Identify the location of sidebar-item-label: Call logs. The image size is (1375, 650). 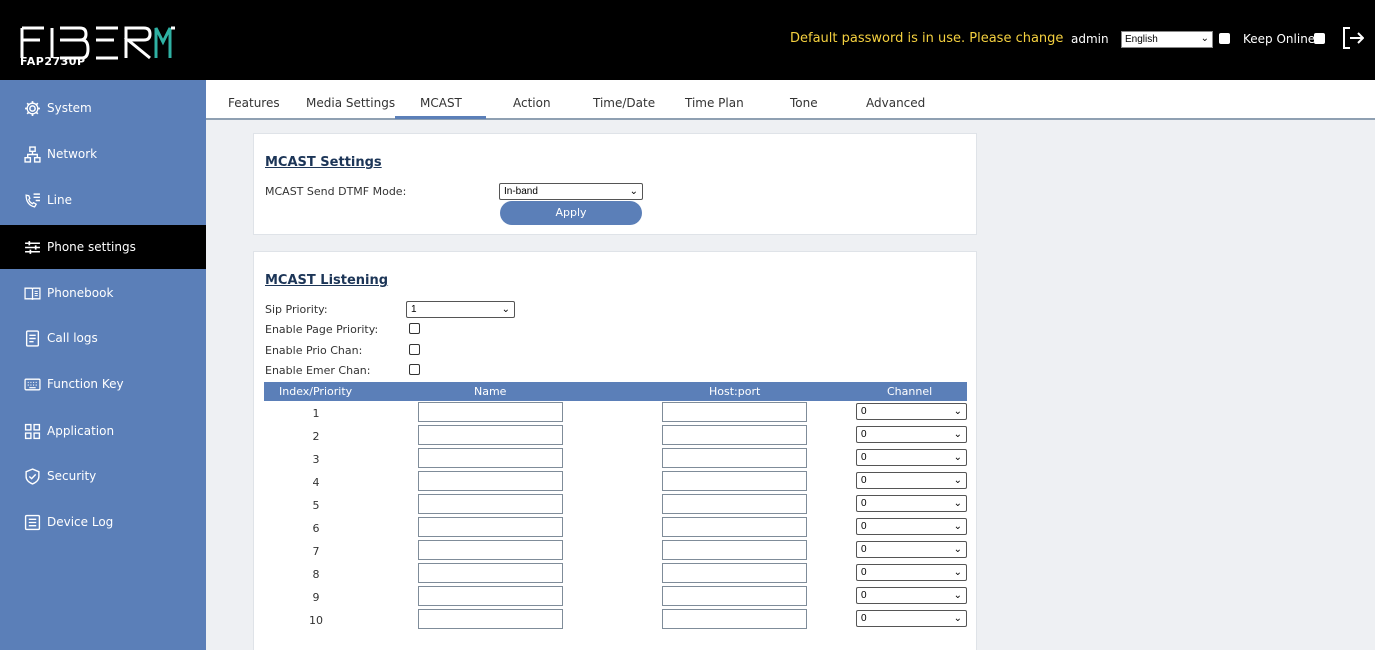
(72, 338).